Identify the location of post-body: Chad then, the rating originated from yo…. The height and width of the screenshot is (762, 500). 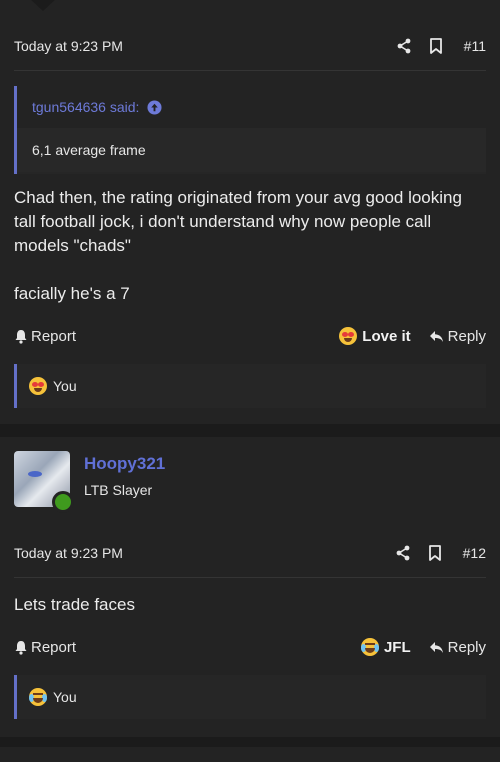
(250, 246).